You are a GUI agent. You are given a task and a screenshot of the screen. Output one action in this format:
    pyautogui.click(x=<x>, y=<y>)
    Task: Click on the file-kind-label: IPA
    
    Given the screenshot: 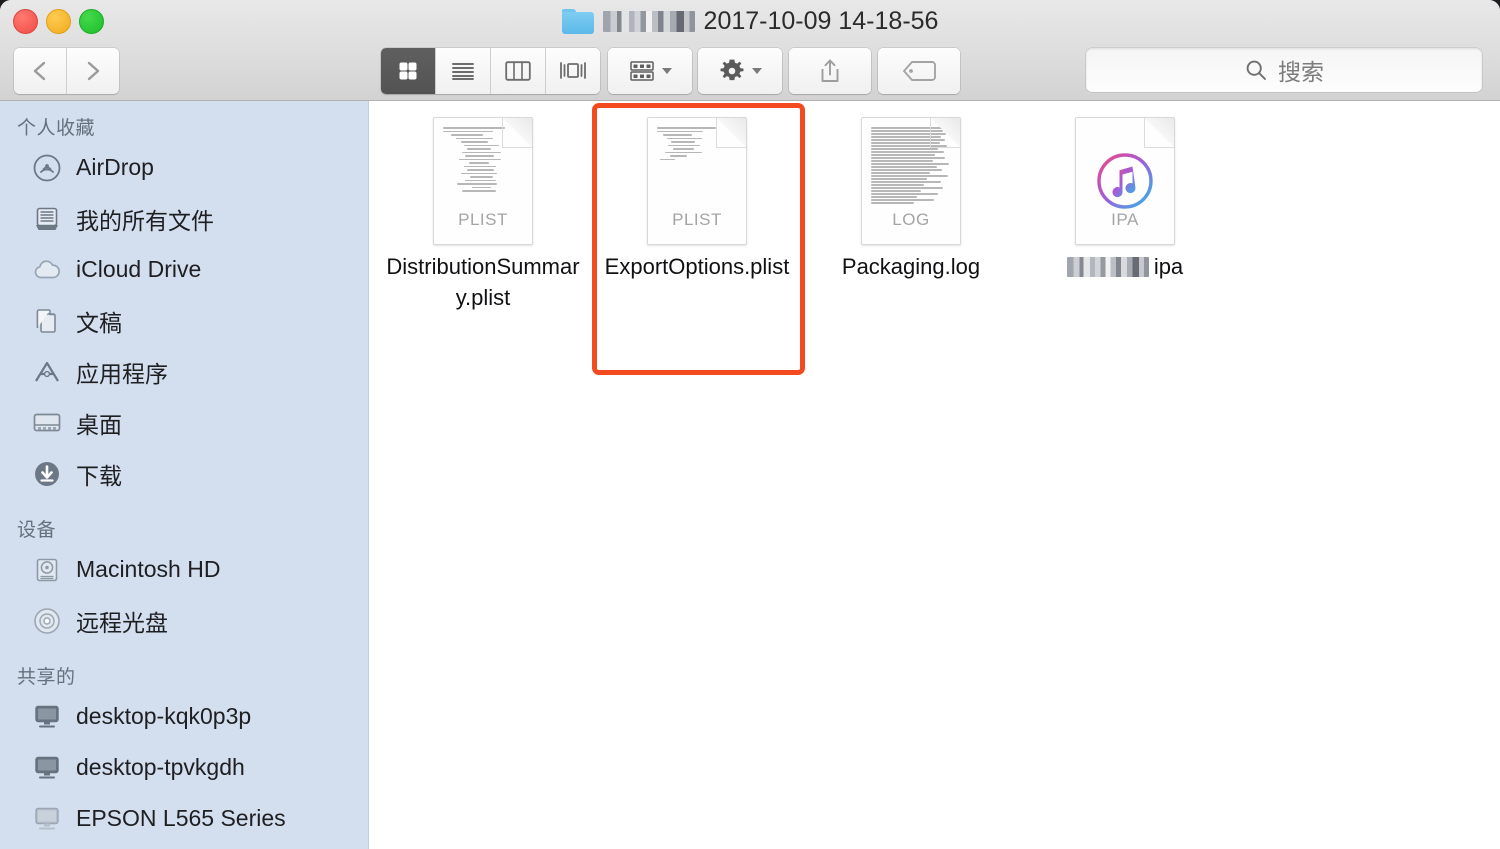 What is the action you would take?
    pyautogui.click(x=1125, y=219)
    